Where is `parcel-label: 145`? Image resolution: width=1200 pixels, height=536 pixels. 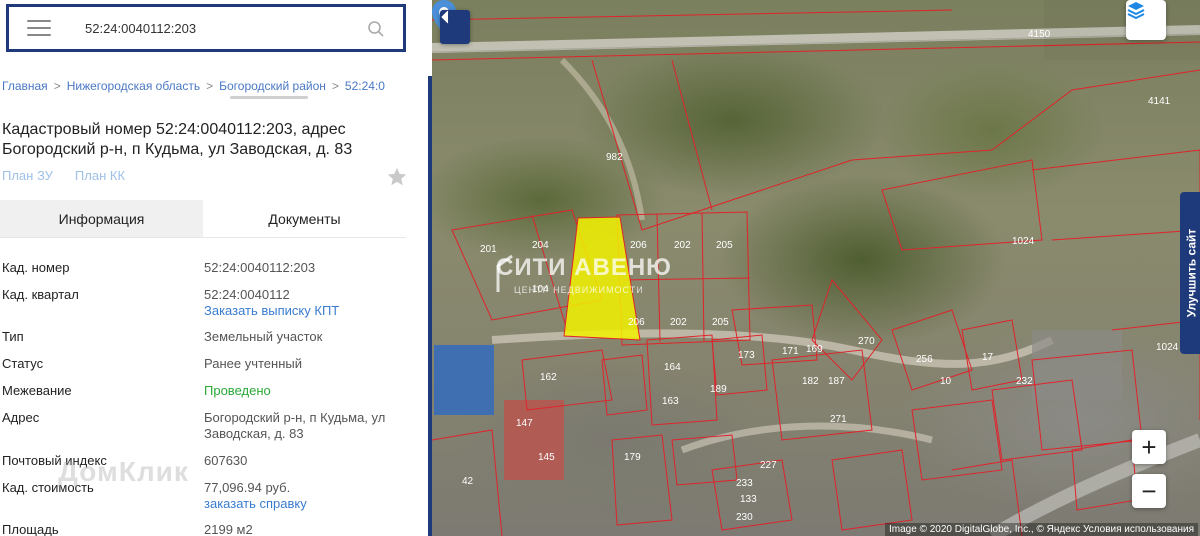 parcel-label: 145 is located at coordinates (546, 457).